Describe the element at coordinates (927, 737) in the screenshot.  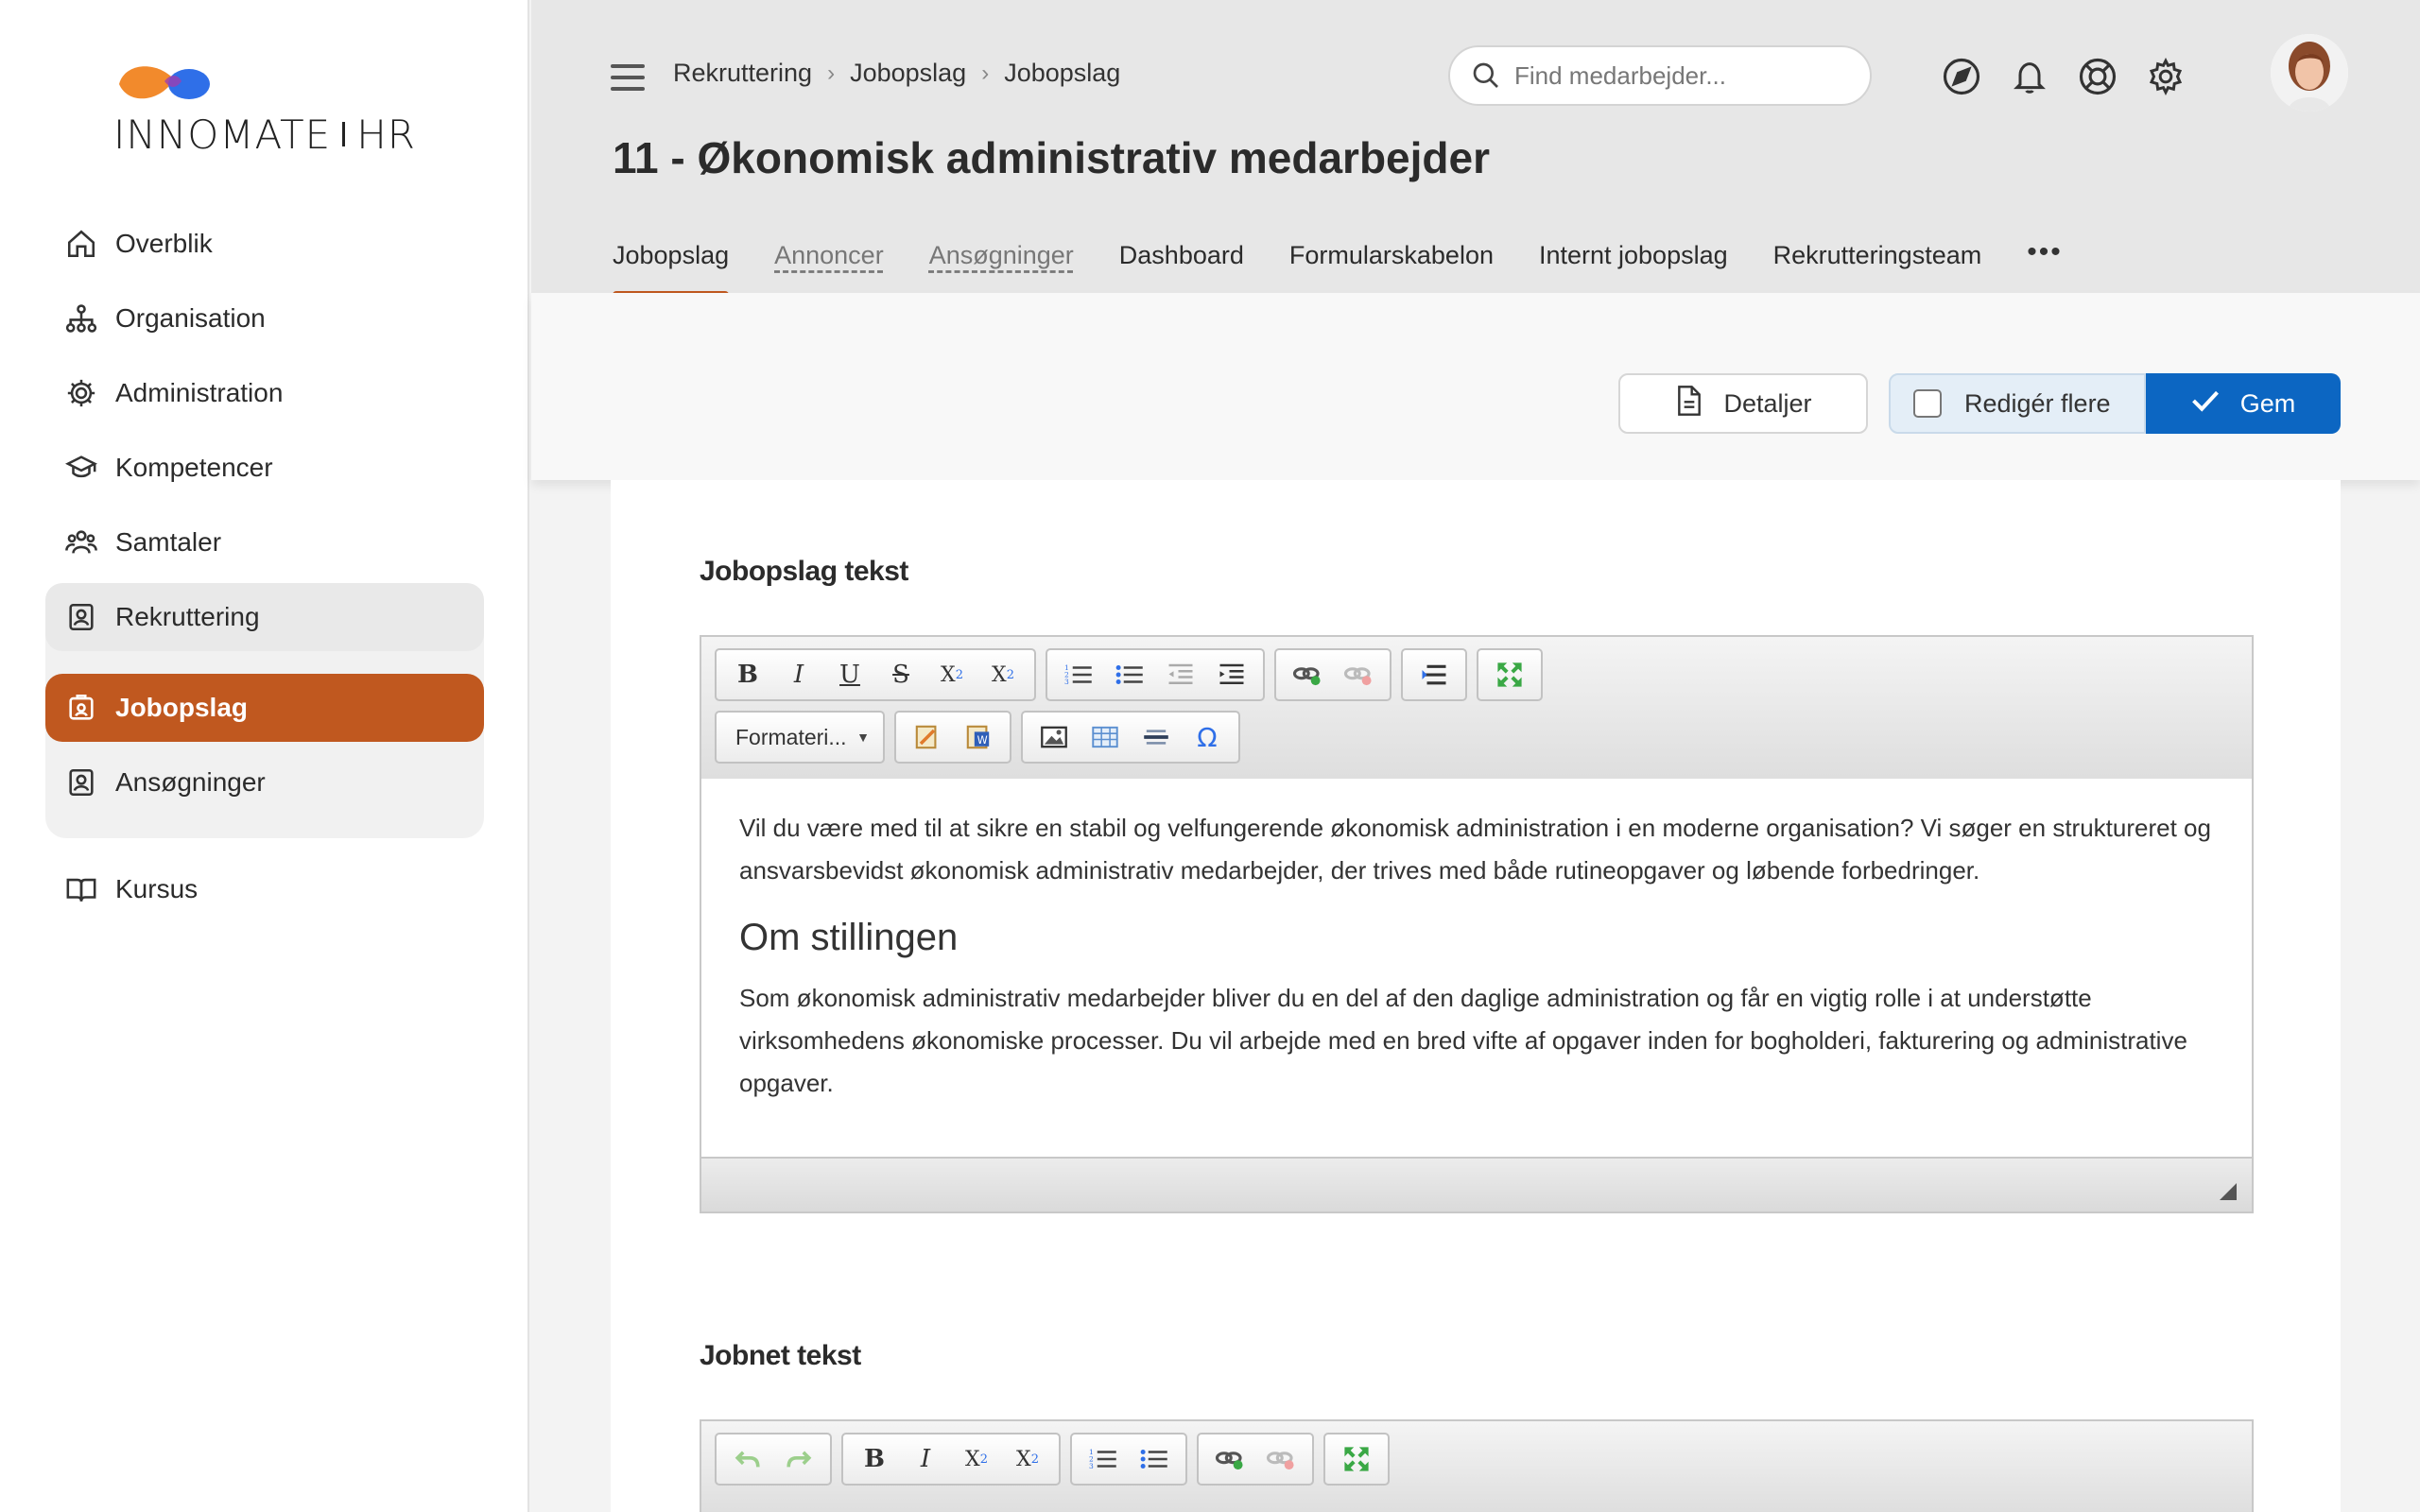
I see `paste-text-icon` at that location.